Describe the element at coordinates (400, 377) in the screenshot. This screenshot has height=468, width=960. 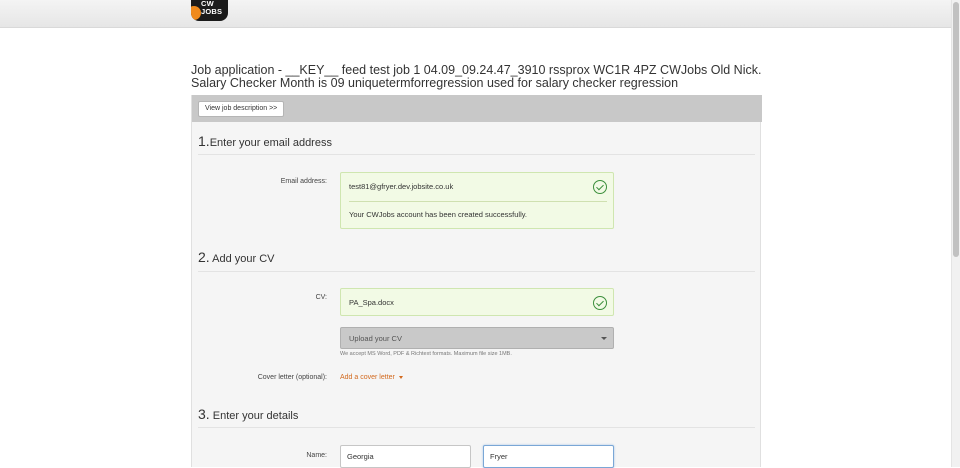
I see `caret-down-icon` at that location.